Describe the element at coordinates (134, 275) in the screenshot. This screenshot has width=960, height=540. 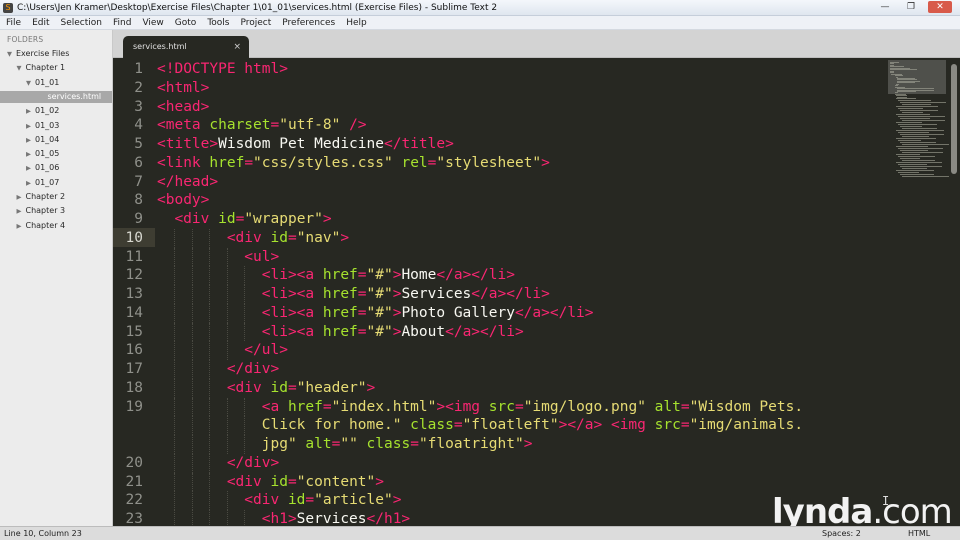
I see `line-number: 12` at that location.